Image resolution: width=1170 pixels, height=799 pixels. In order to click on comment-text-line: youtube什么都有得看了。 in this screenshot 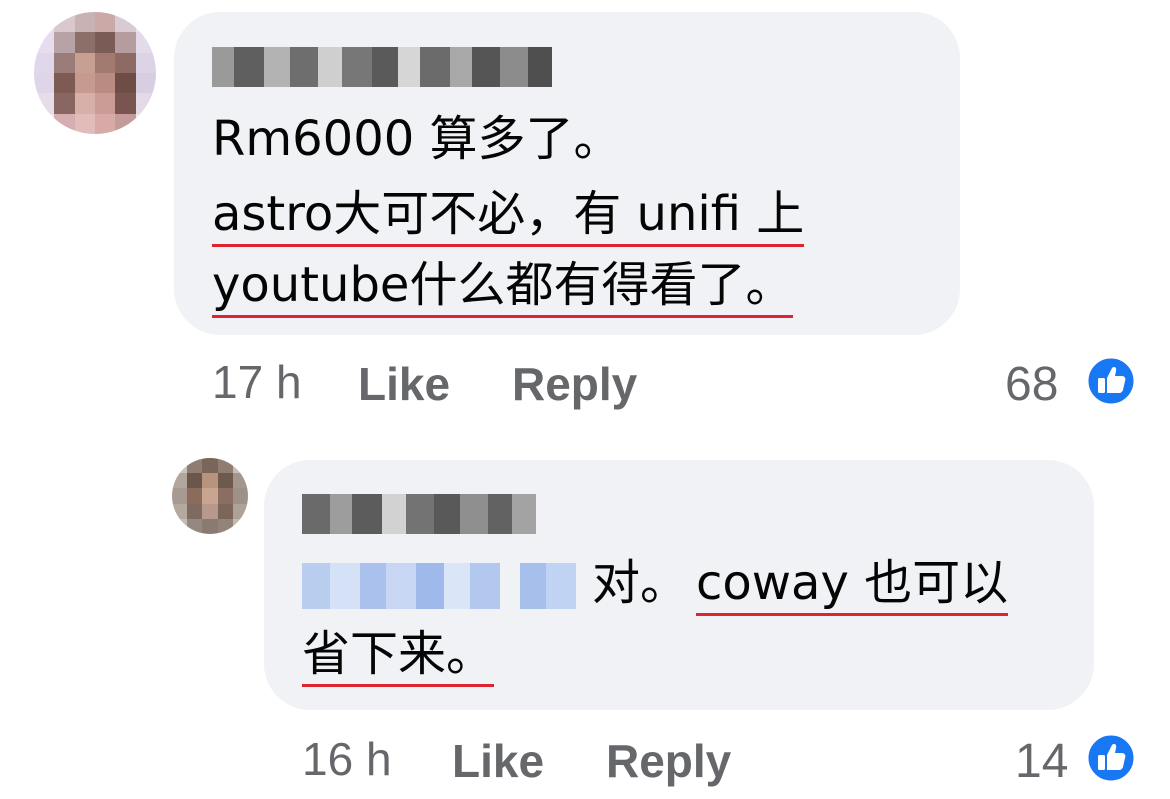, I will do `click(503, 286)`.